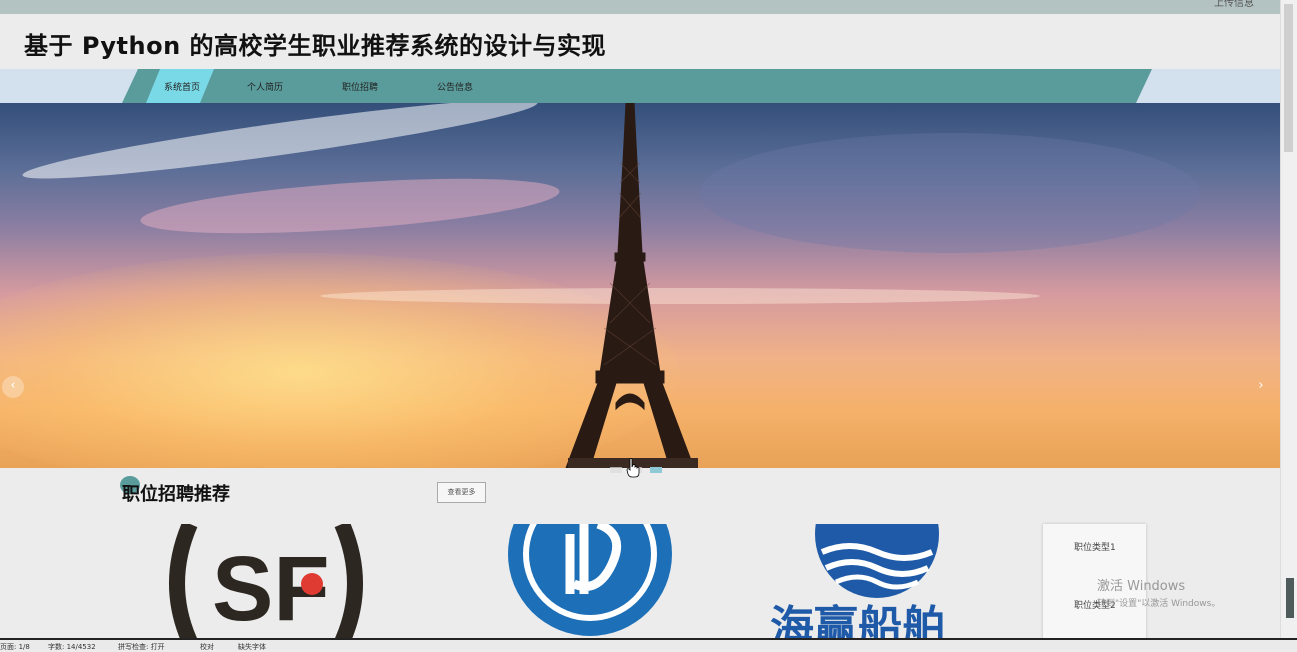 This screenshot has height=652, width=1297. What do you see at coordinates (858, 620) in the screenshot?
I see `haiying-logo-text: 海赢船舶` at bounding box center [858, 620].